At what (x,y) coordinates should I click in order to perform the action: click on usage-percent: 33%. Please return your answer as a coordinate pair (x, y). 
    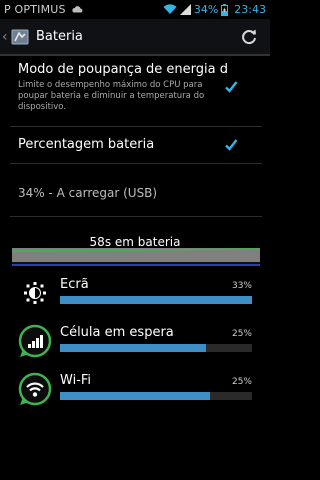
    Looking at the image, I should click on (241, 286).